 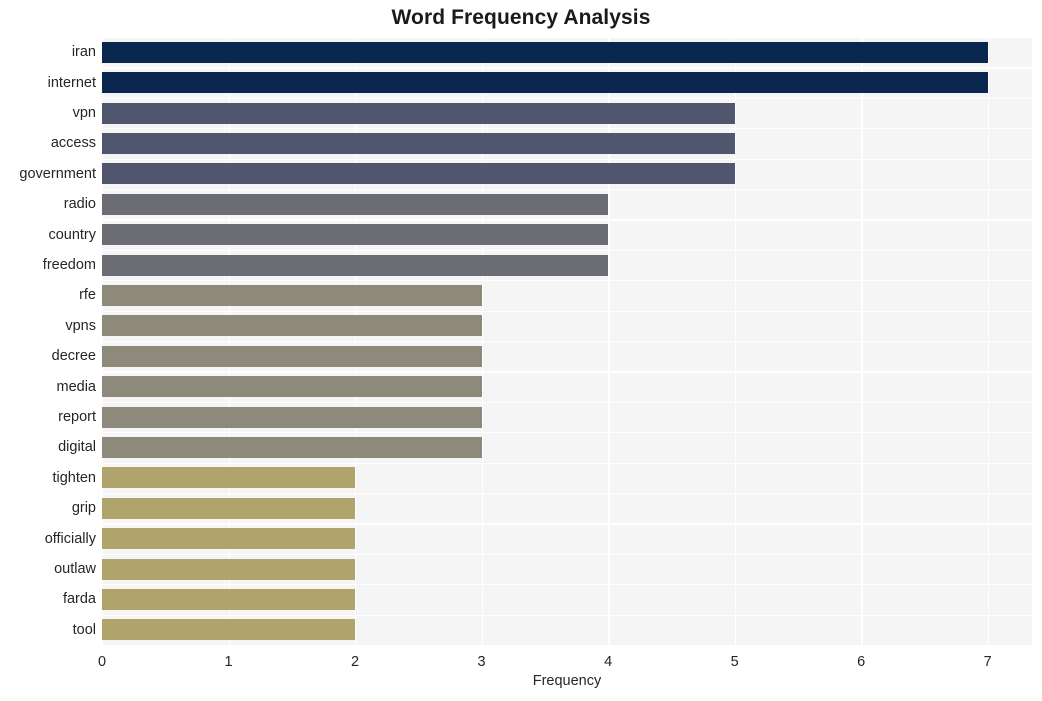 I want to click on y-tick-label: government, so click(x=57, y=173).